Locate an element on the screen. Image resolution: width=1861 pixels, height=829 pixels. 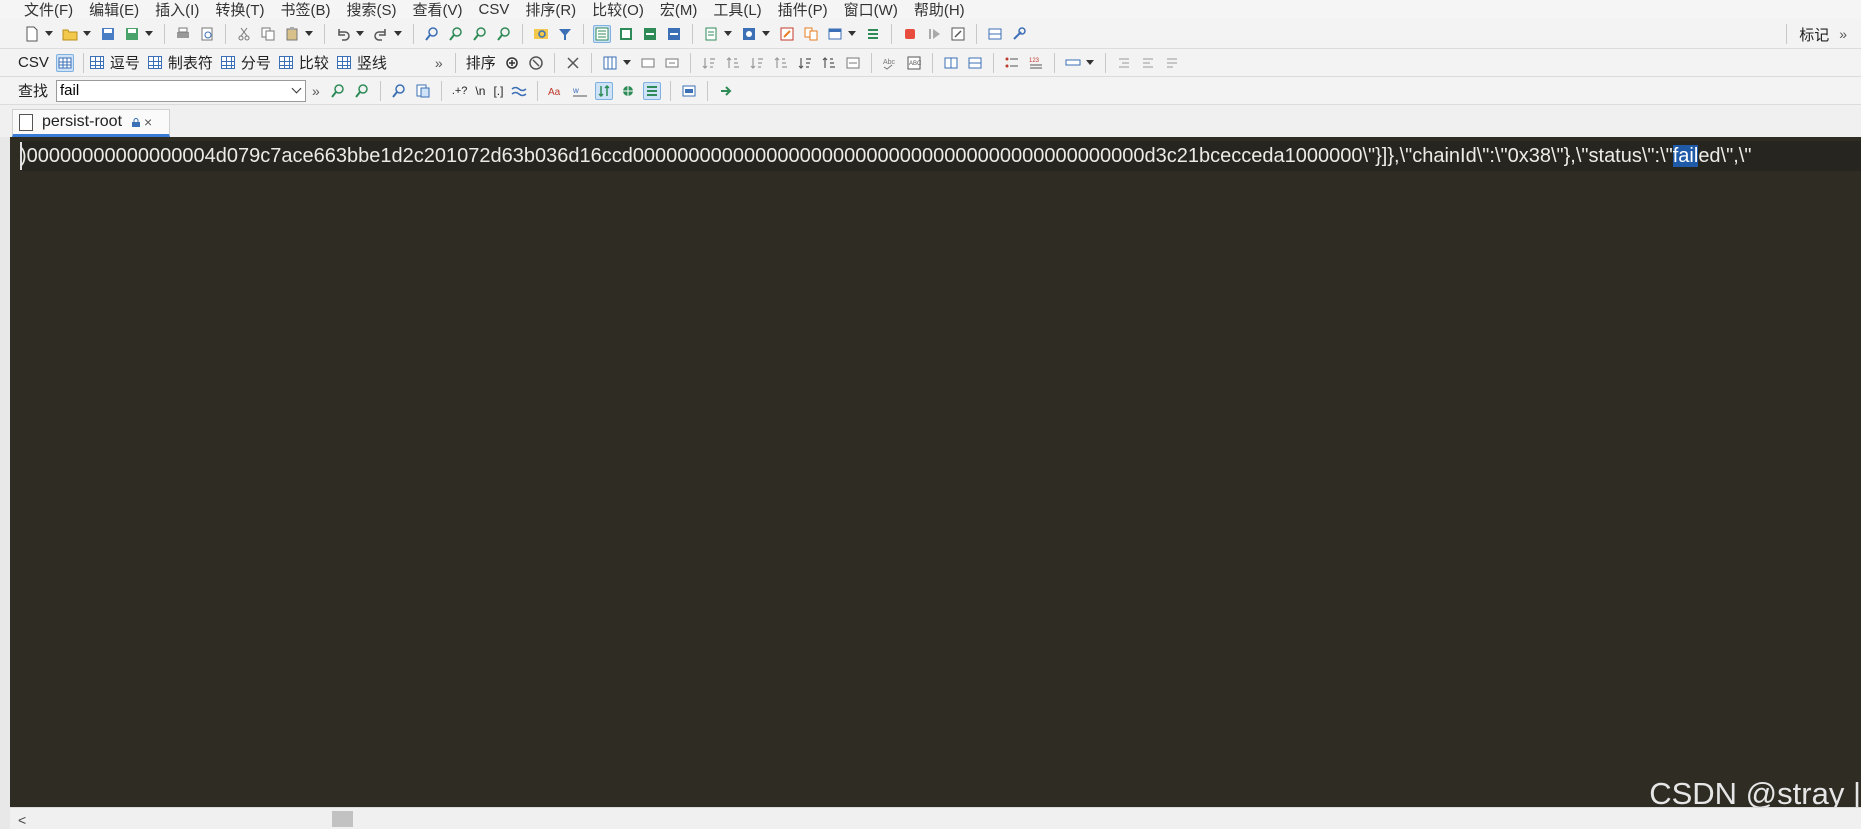
dedupe-icon is located at coordinates (853, 63).